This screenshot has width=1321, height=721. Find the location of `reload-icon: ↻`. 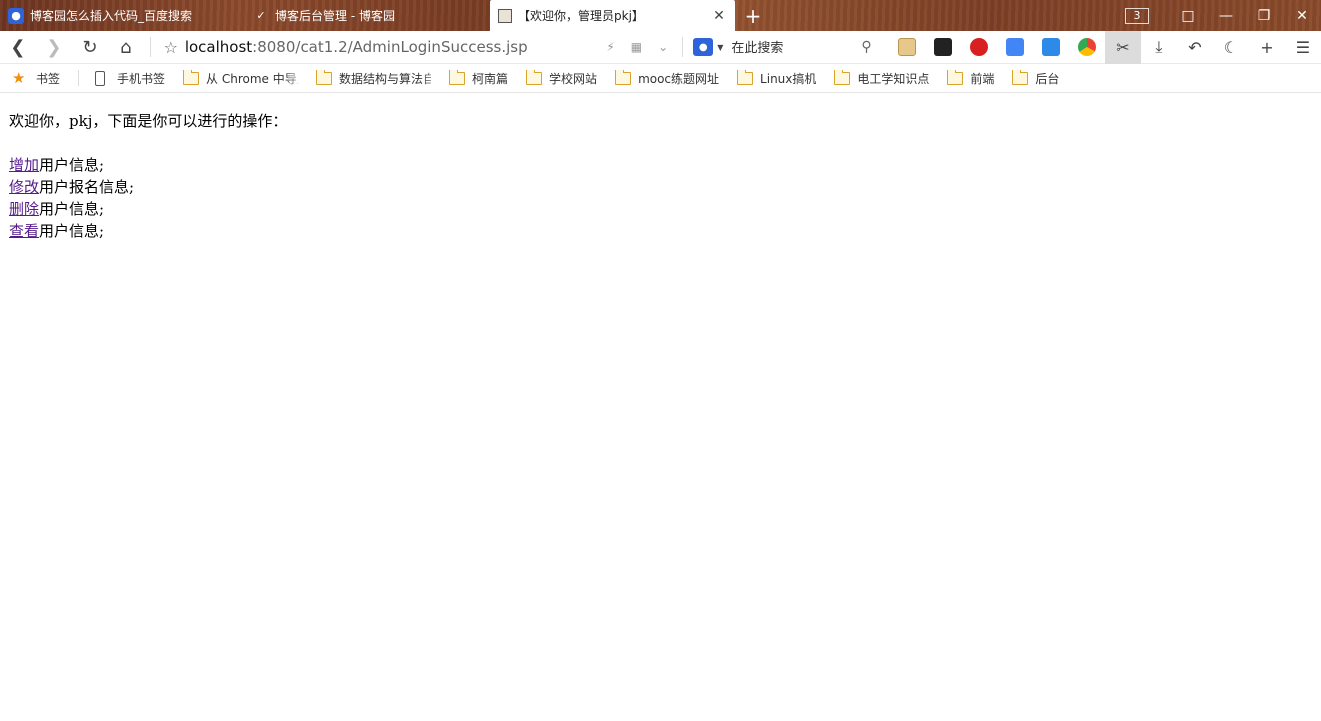

reload-icon: ↻ is located at coordinates (90, 47).